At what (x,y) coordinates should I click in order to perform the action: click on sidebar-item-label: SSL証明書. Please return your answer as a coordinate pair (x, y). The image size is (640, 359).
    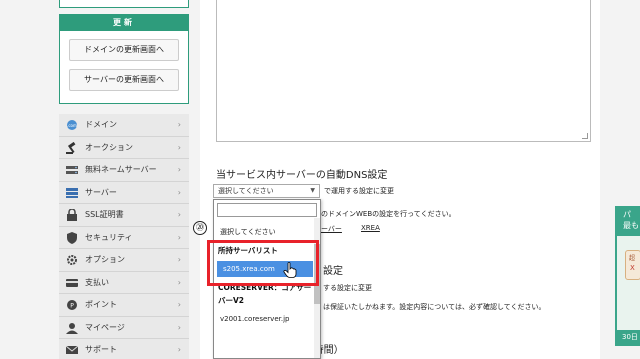
    Looking at the image, I should click on (104, 214).